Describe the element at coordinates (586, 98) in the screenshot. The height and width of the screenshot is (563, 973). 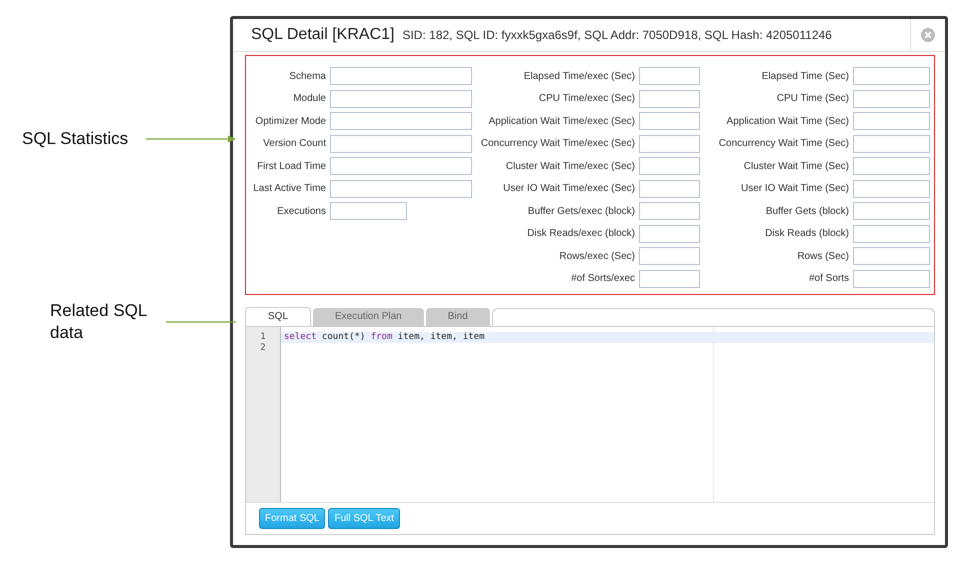
I see `field-label: CPU Time/exec (Sec)` at that location.